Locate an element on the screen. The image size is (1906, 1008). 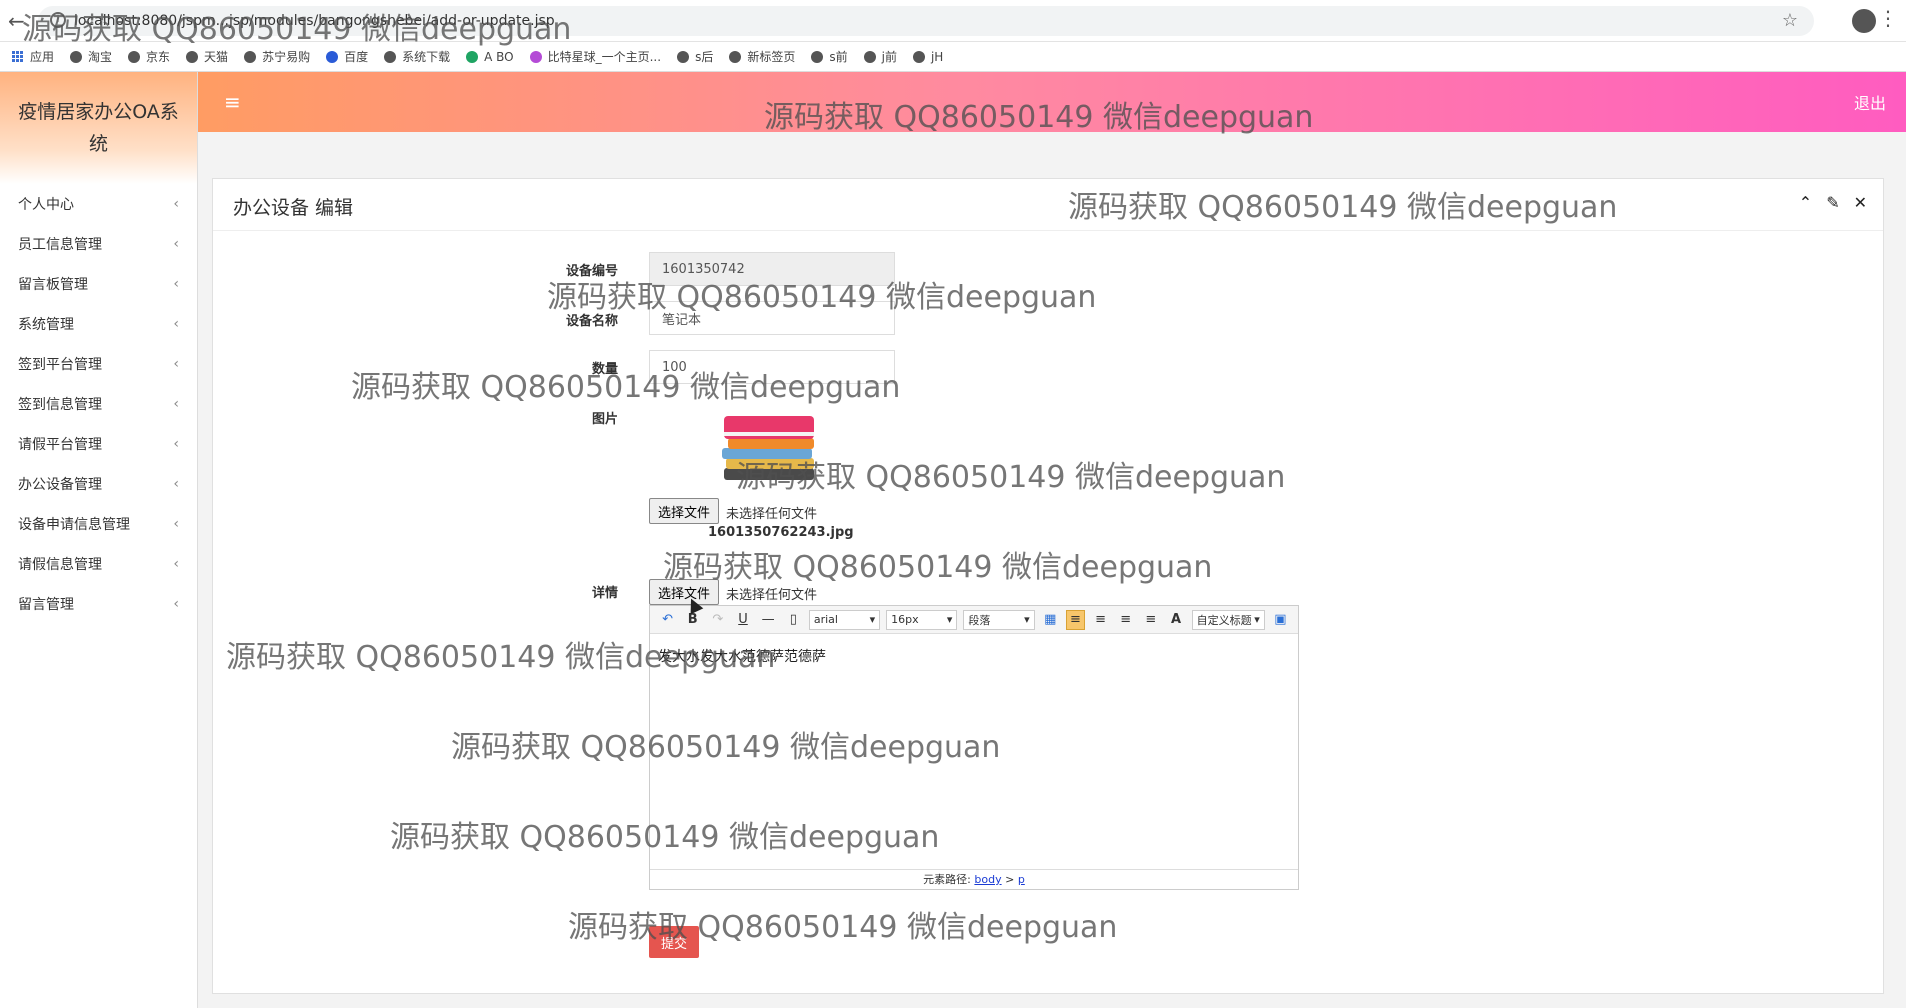
bookmark-star-icon: ☆ is located at coordinates (1790, 20).